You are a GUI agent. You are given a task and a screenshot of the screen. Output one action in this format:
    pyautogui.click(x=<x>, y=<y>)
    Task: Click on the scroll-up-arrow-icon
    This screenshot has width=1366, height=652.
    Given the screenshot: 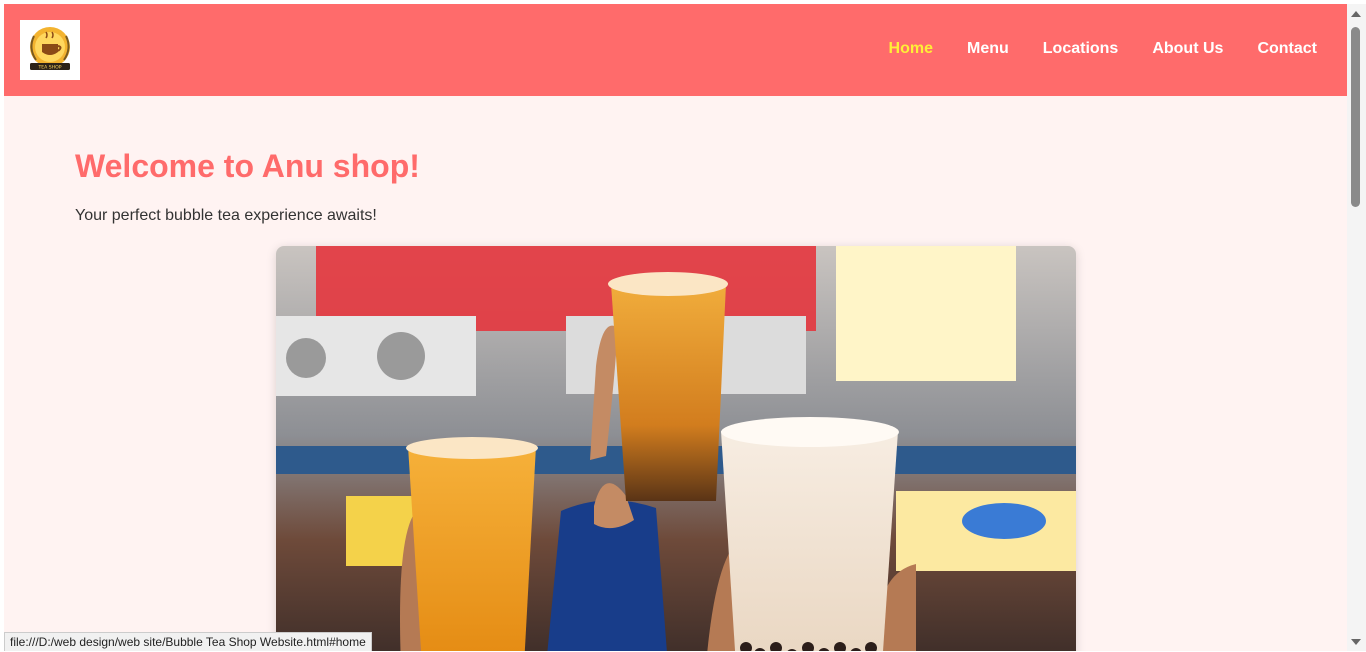 What is the action you would take?
    pyautogui.click(x=1356, y=14)
    